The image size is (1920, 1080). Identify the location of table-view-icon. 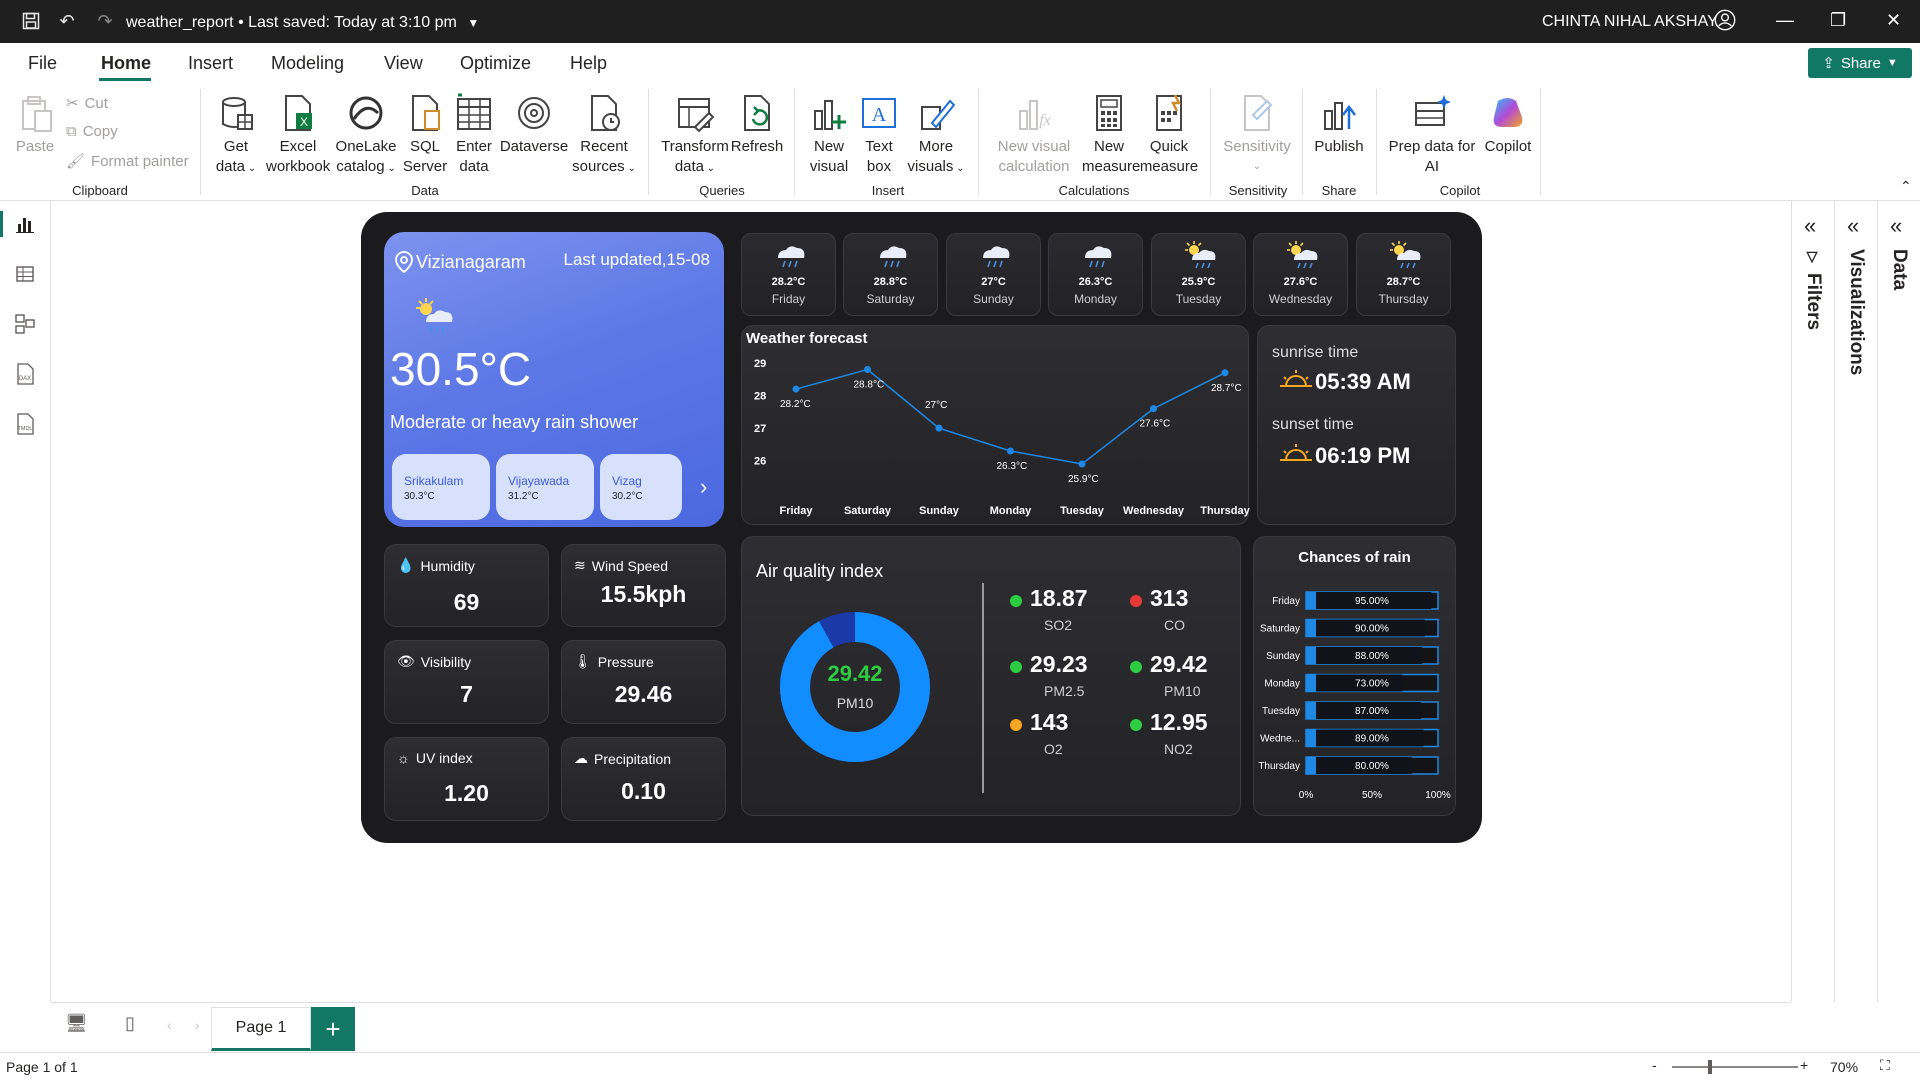
(25, 274).